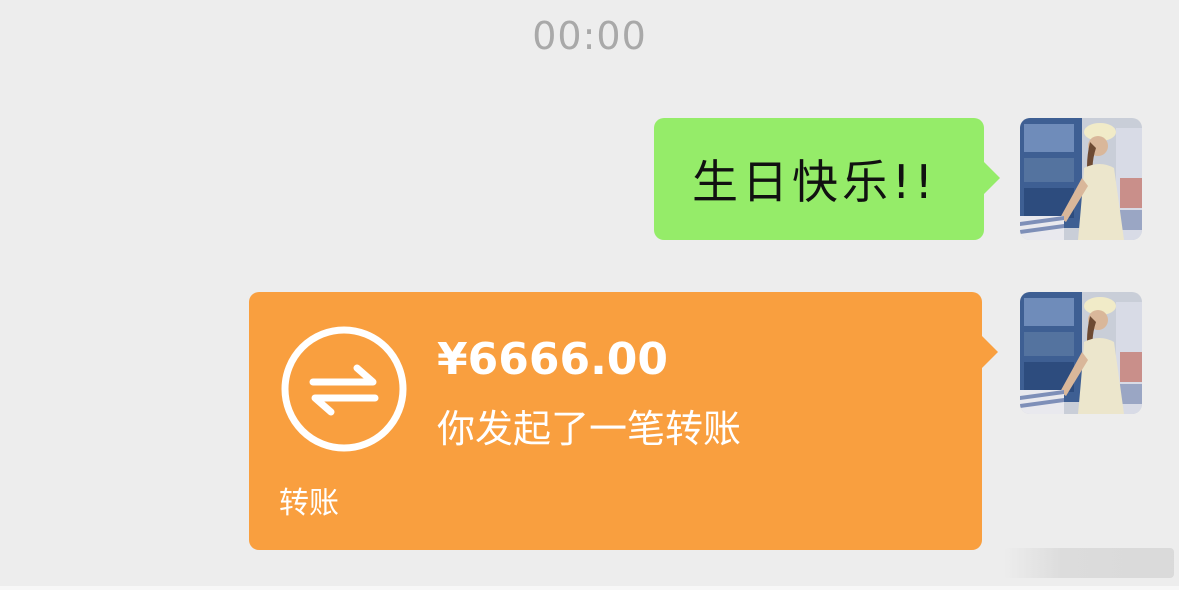  I want to click on watermark, so click(1089, 563).